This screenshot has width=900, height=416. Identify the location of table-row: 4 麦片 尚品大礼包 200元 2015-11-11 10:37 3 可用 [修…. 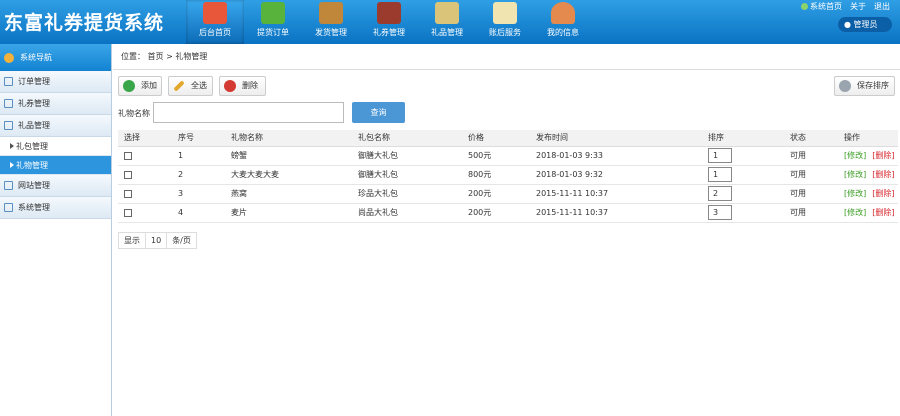
(508, 213).